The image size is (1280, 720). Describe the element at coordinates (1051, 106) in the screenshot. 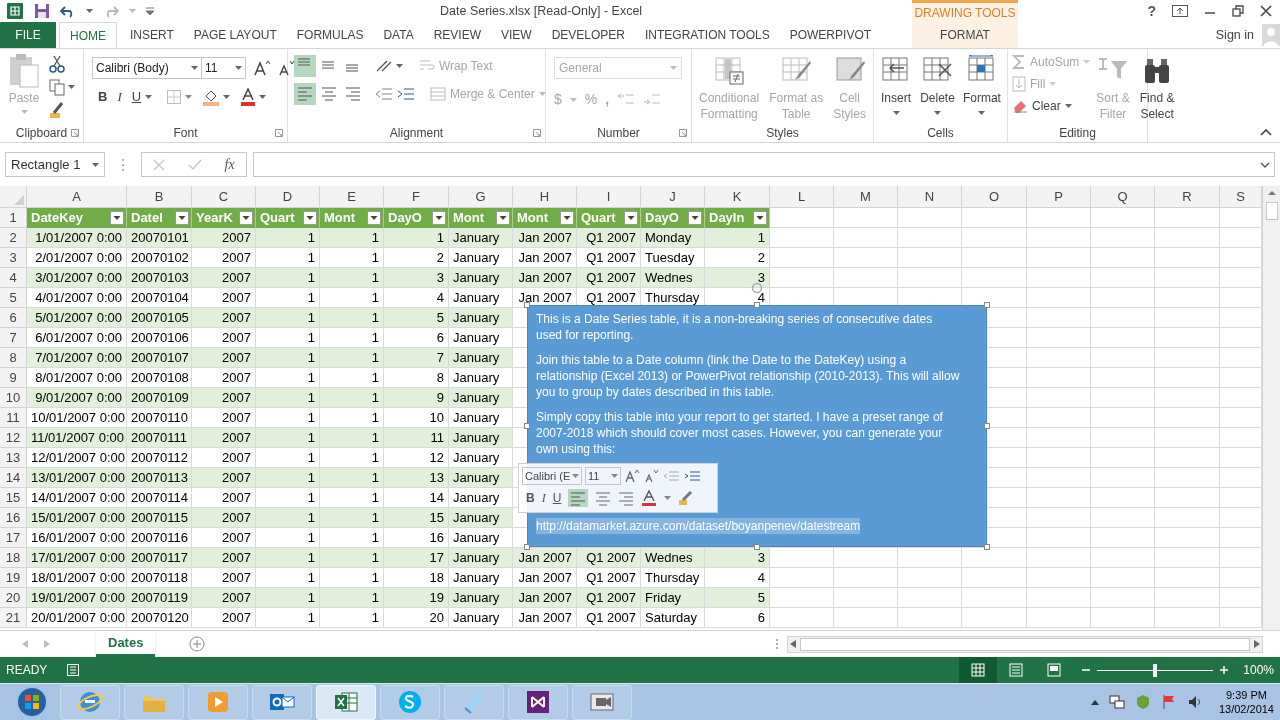

I see `ribbon-button: Clear` at that location.